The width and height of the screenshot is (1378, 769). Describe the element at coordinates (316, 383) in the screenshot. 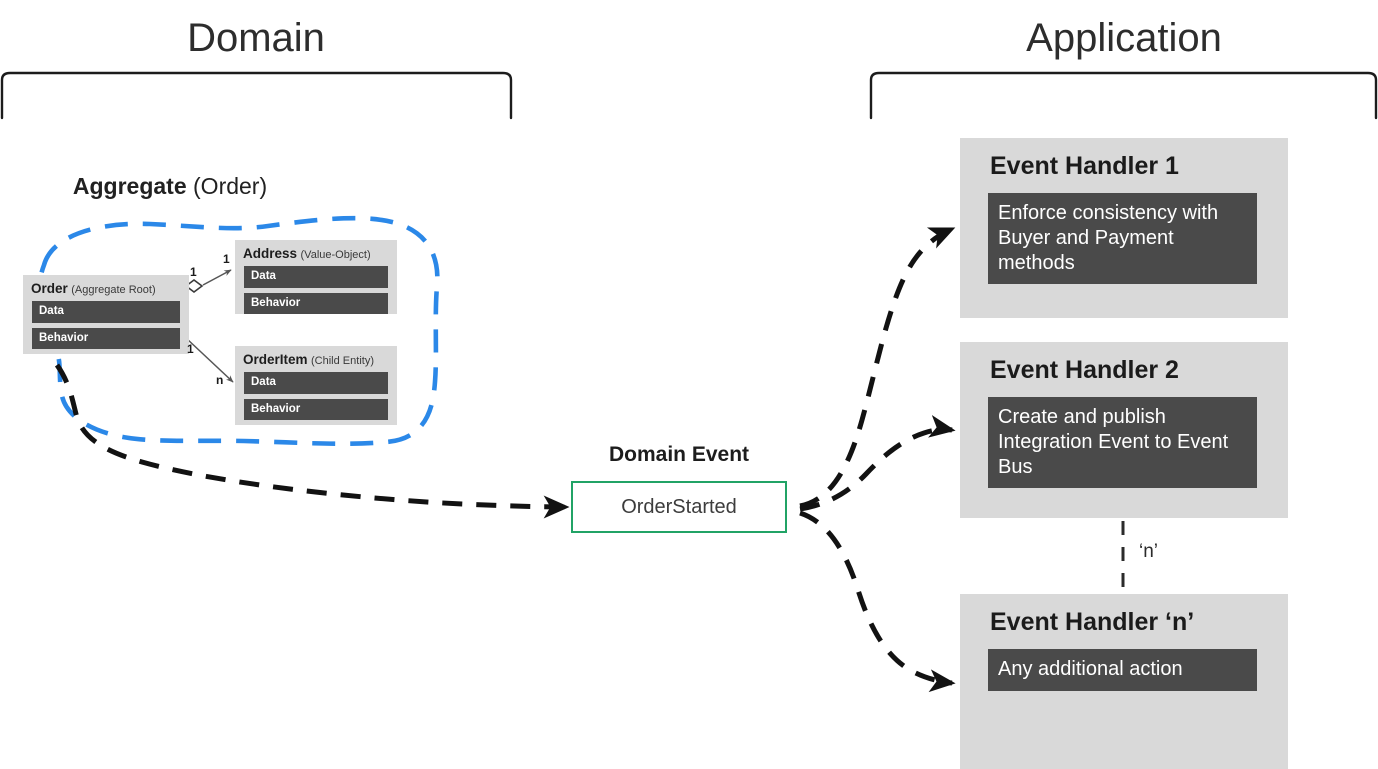

I see `entity-band-data-orderitem: Data` at that location.